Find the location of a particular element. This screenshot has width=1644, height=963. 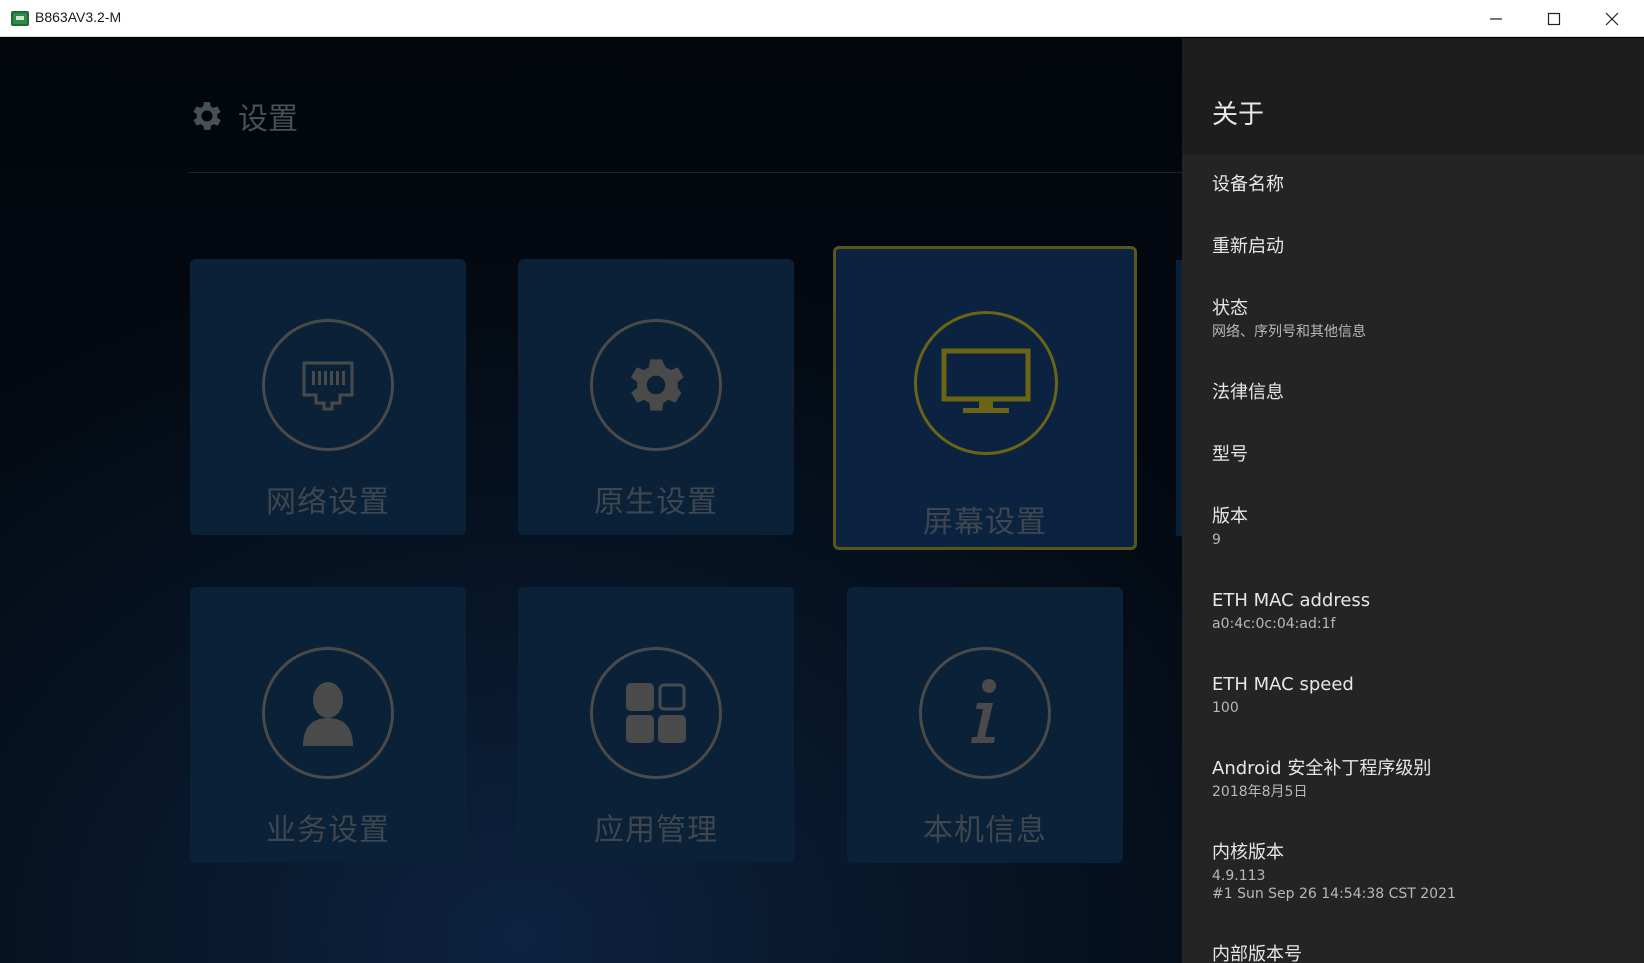

close-icon is located at coordinates (1612, 18).